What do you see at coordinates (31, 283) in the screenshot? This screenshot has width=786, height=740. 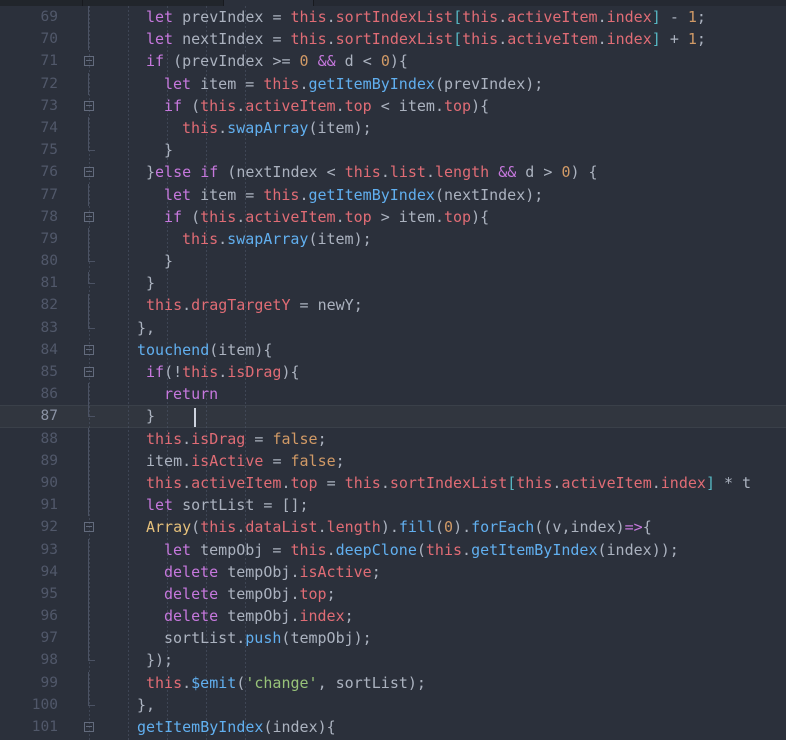 I see `line-number: 81` at bounding box center [31, 283].